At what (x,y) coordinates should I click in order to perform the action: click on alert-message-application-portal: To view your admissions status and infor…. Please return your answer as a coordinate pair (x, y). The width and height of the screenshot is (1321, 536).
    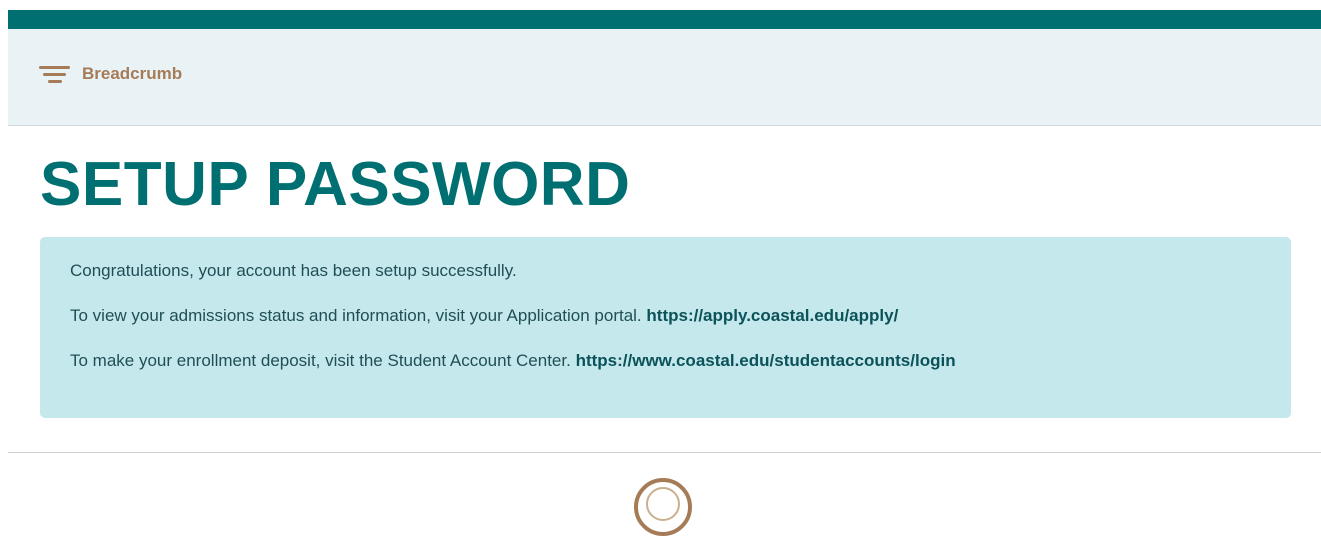
    Looking at the image, I should click on (665, 316).